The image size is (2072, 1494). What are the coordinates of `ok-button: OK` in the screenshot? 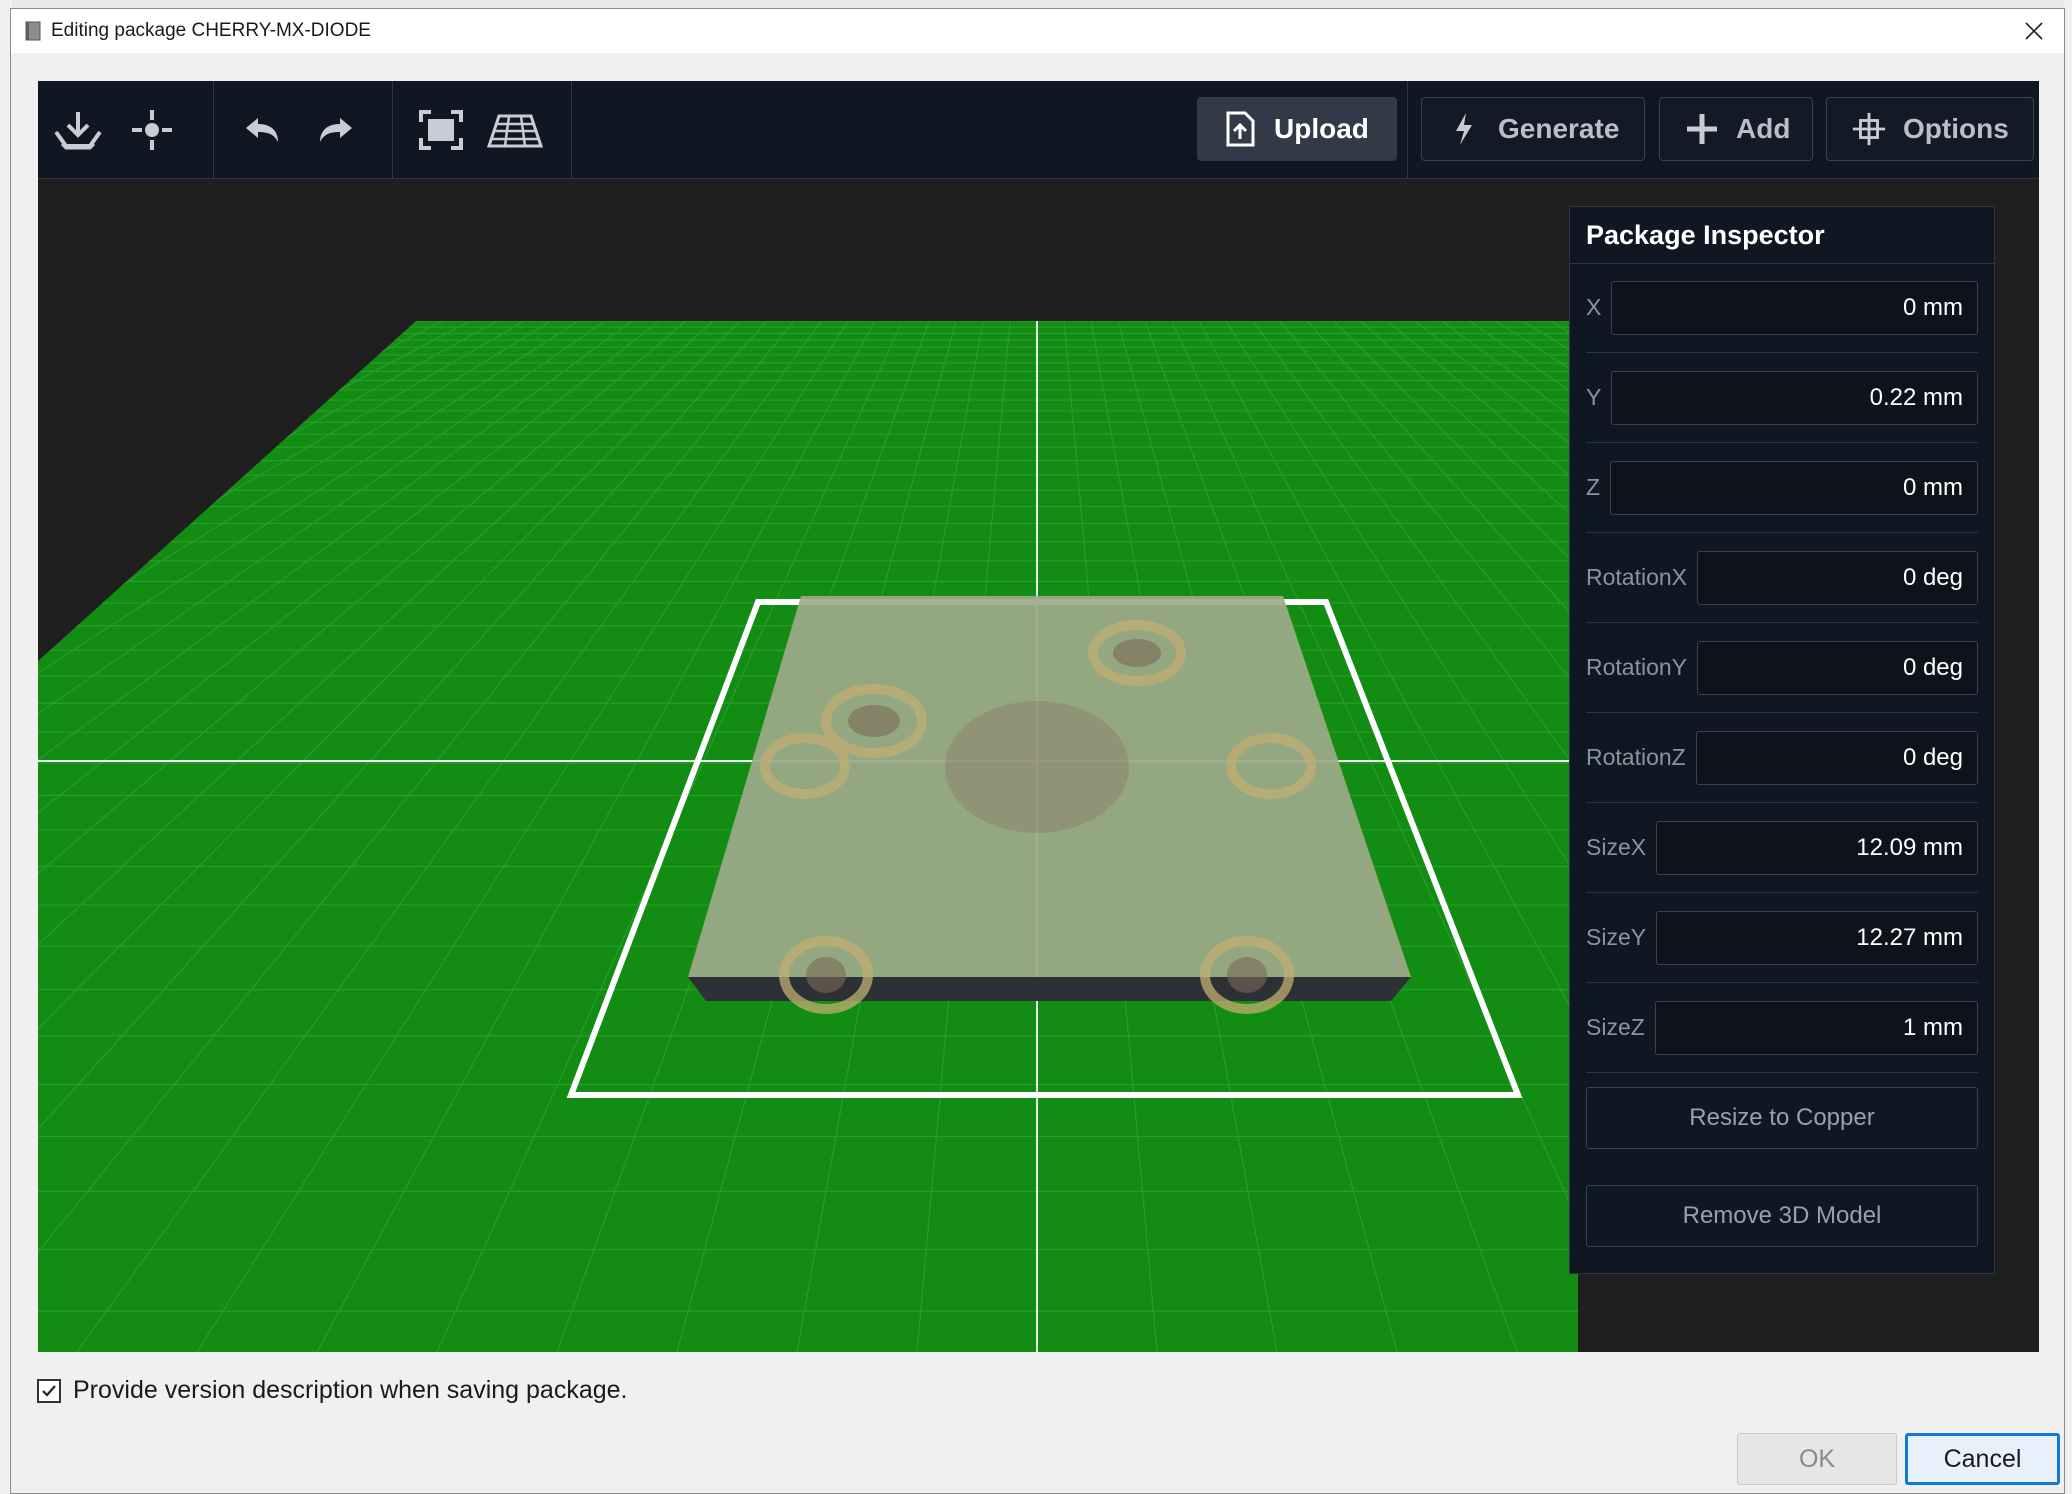 It's located at (1817, 1459).